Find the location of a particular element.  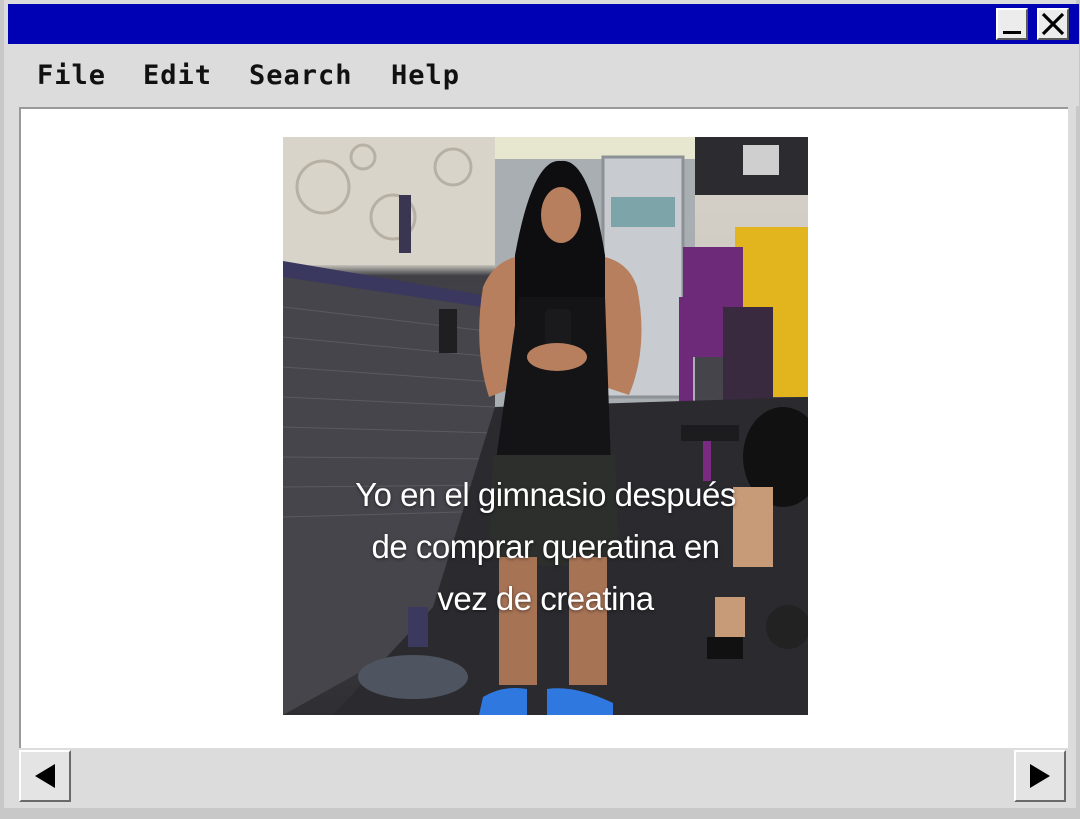

scroll-right-button is located at coordinates (1040, 776).